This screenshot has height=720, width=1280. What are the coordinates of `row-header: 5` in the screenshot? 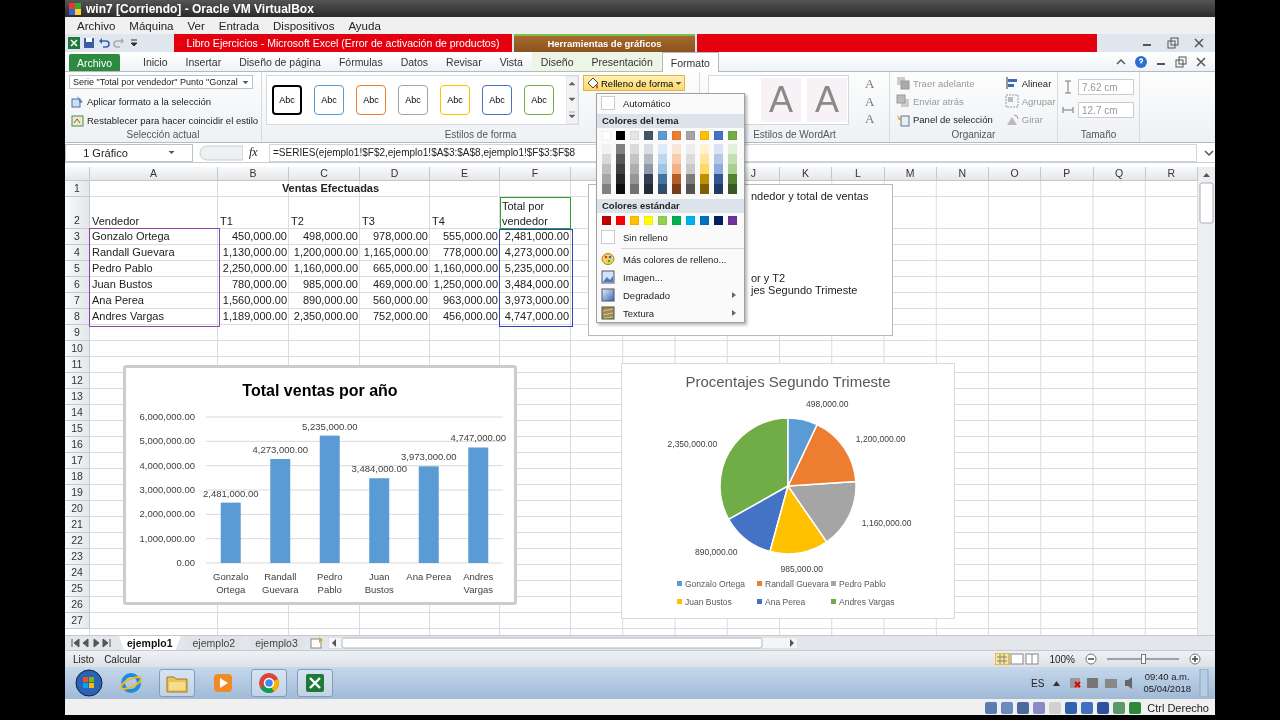 It's located at (77, 269).